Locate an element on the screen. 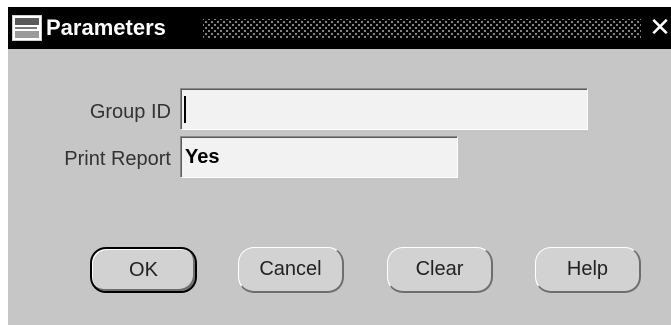 The width and height of the screenshot is (671, 325). close-icon: ✕ is located at coordinates (660, 28).